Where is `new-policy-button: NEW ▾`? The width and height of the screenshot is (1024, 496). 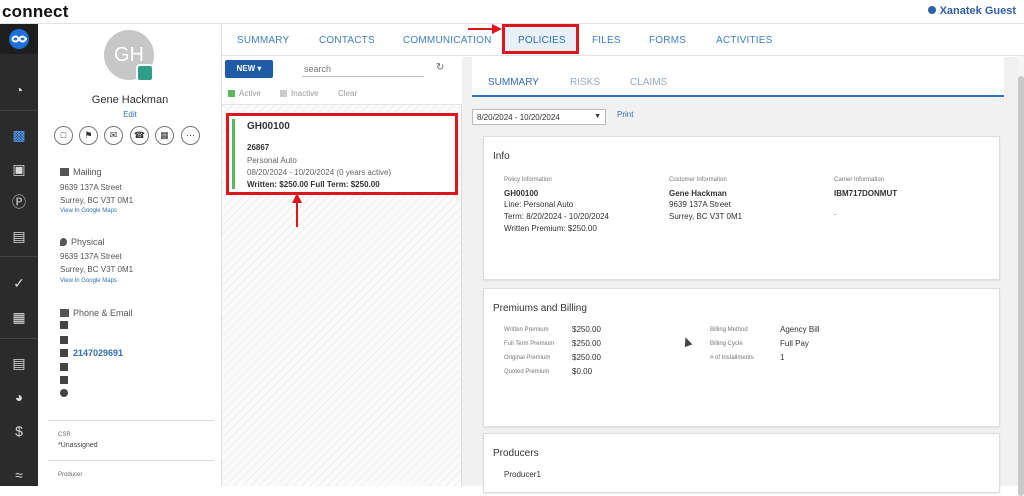
new-policy-button: NEW ▾ is located at coordinates (249, 69).